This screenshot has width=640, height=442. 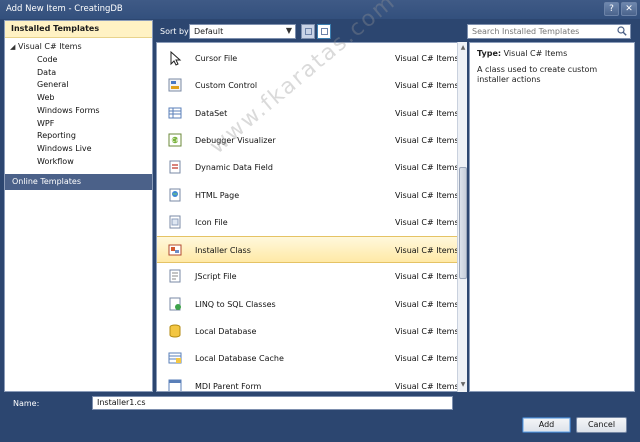 I want to click on template-item-name: Custom Control, so click(x=226, y=86).